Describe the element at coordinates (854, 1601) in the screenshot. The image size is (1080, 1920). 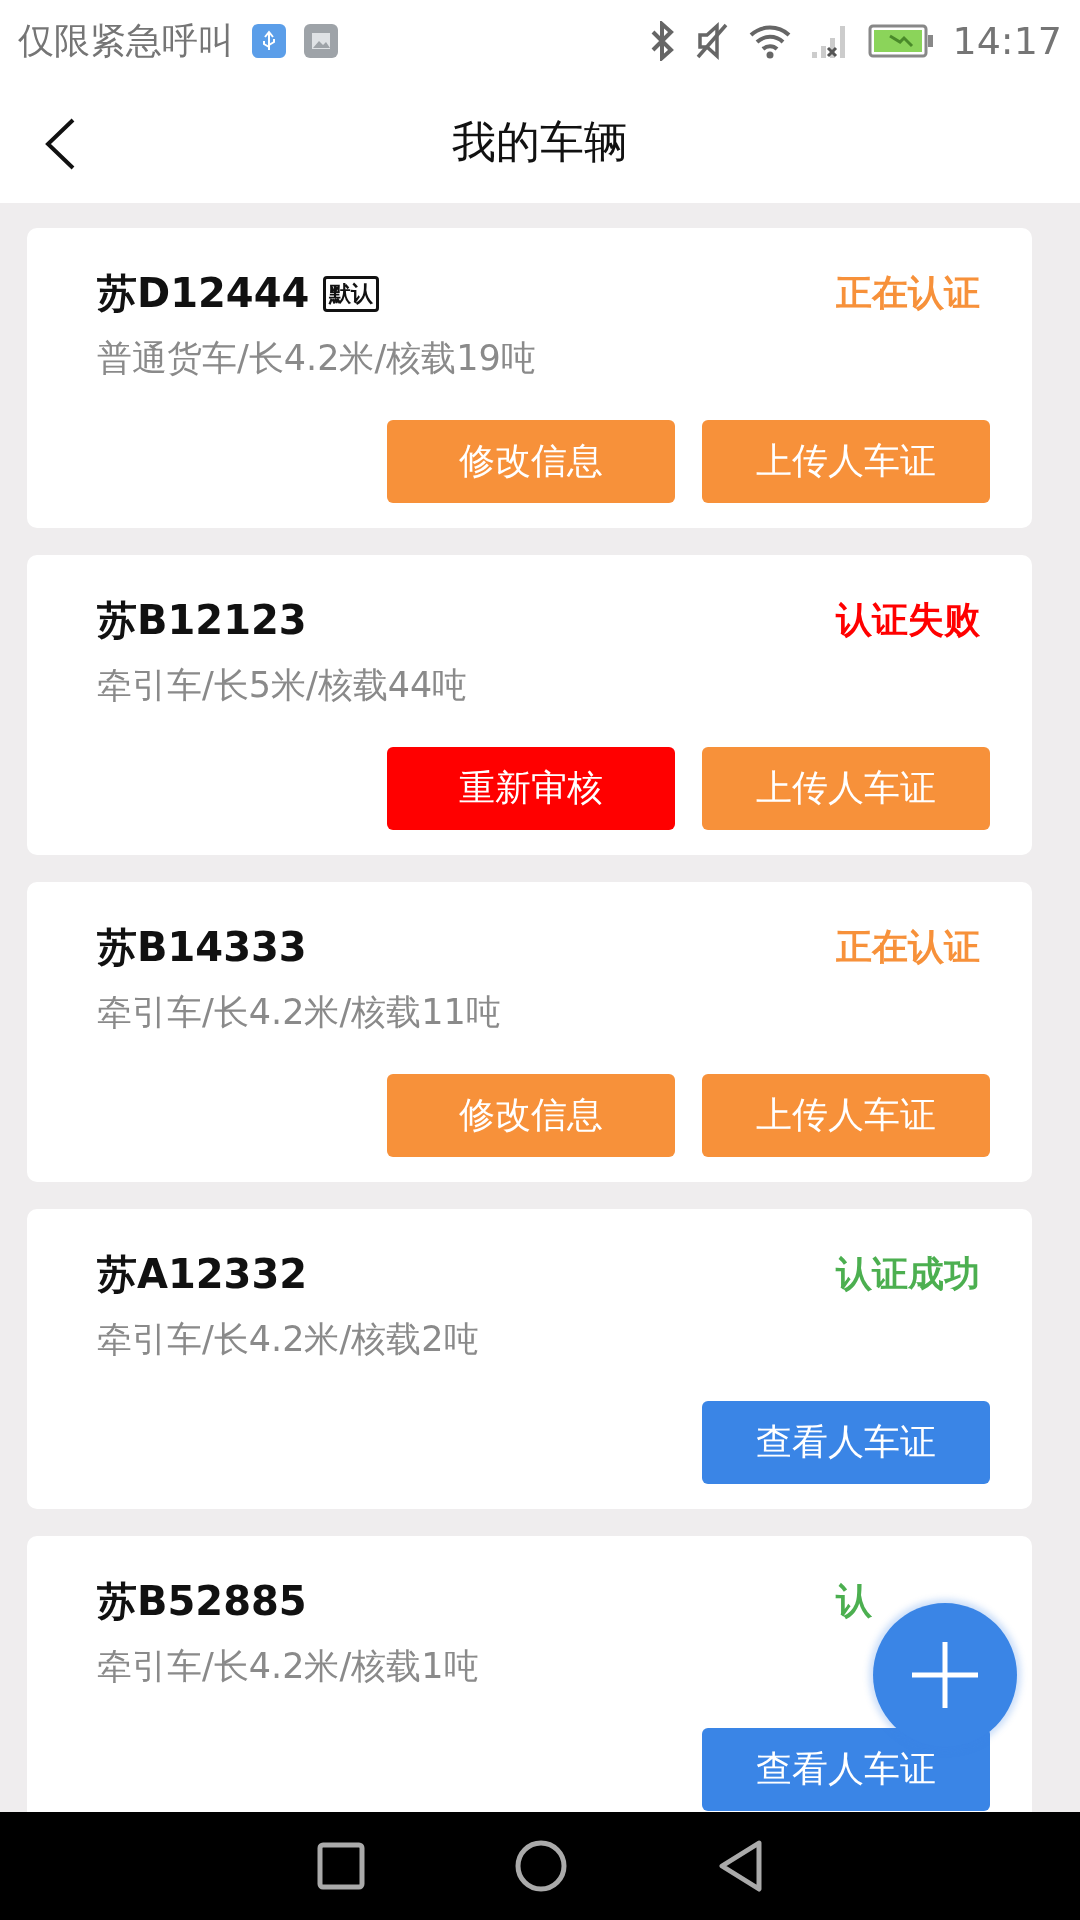
I see `status-label: 认` at that location.